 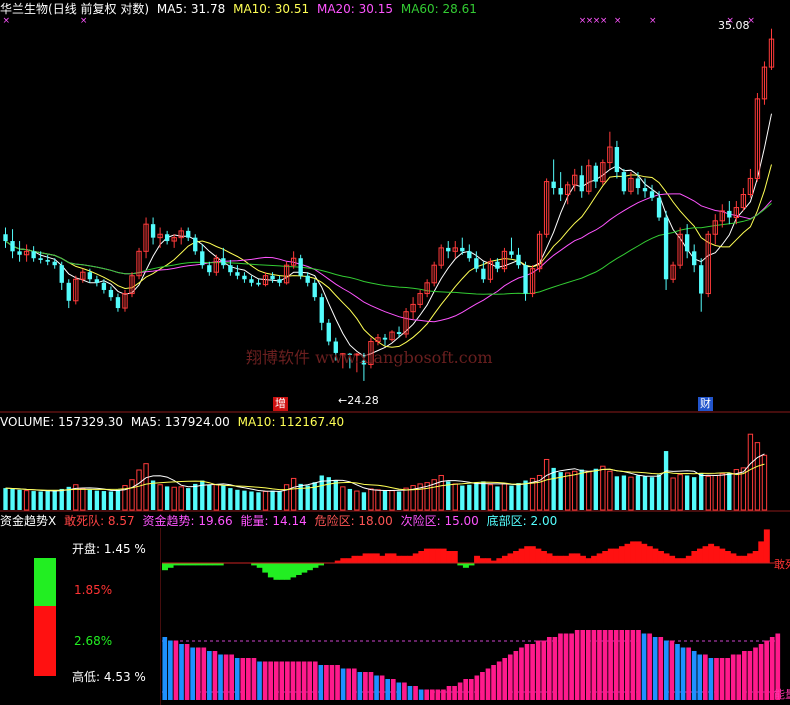 What do you see at coordinates (187, 521) in the screenshot?
I see `indicator-label-b: 资金趋势: 19.66` at bounding box center [187, 521].